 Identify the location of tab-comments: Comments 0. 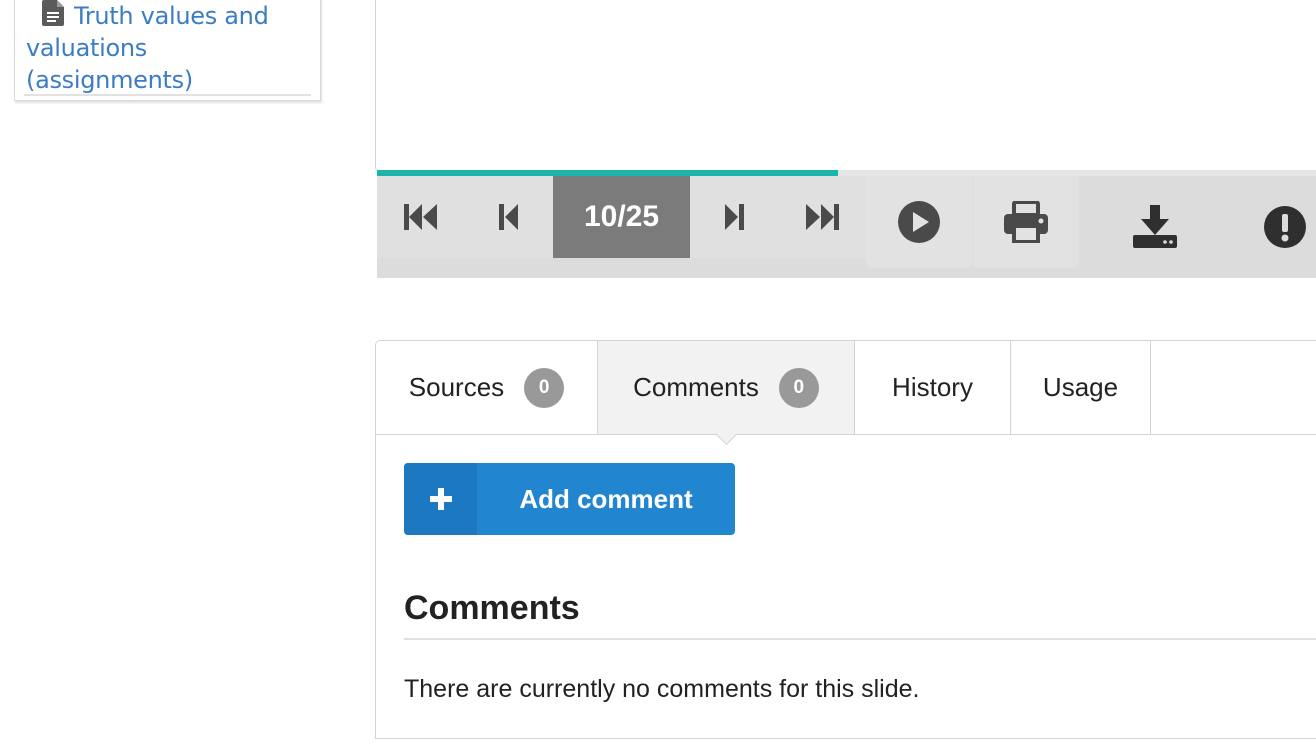
(726, 387).